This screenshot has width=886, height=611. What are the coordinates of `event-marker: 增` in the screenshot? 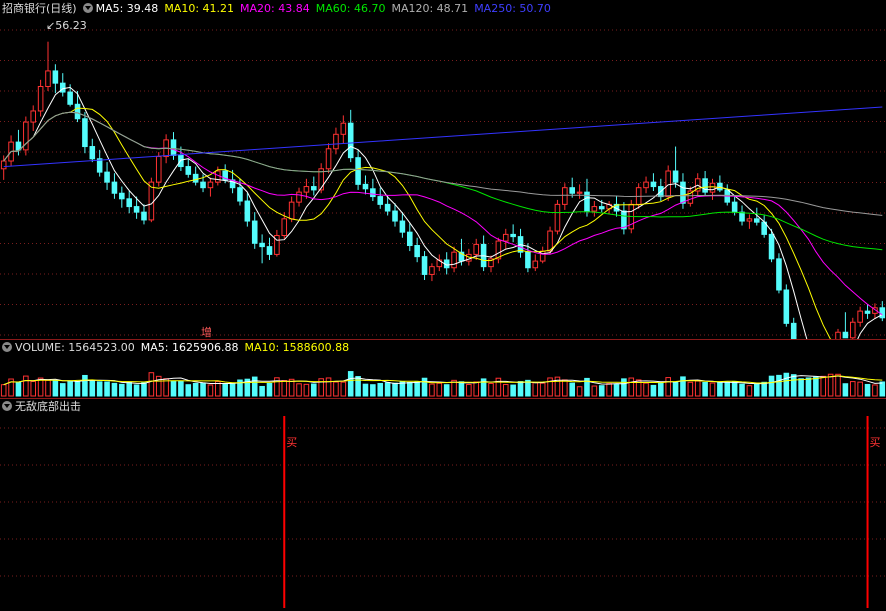 It's located at (206, 331).